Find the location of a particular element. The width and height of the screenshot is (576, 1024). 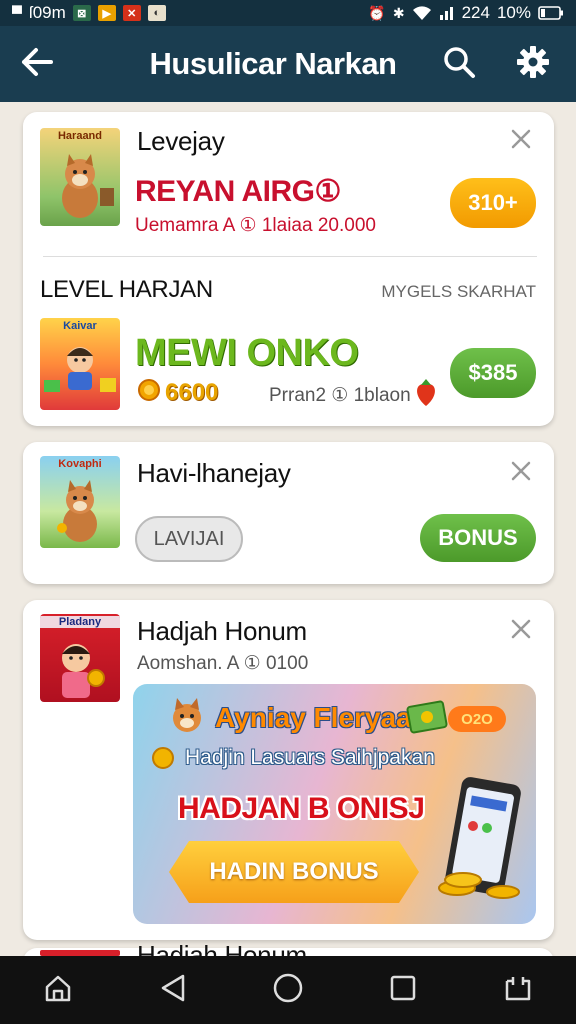

nav-recents-button is located at coordinates (403, 990).